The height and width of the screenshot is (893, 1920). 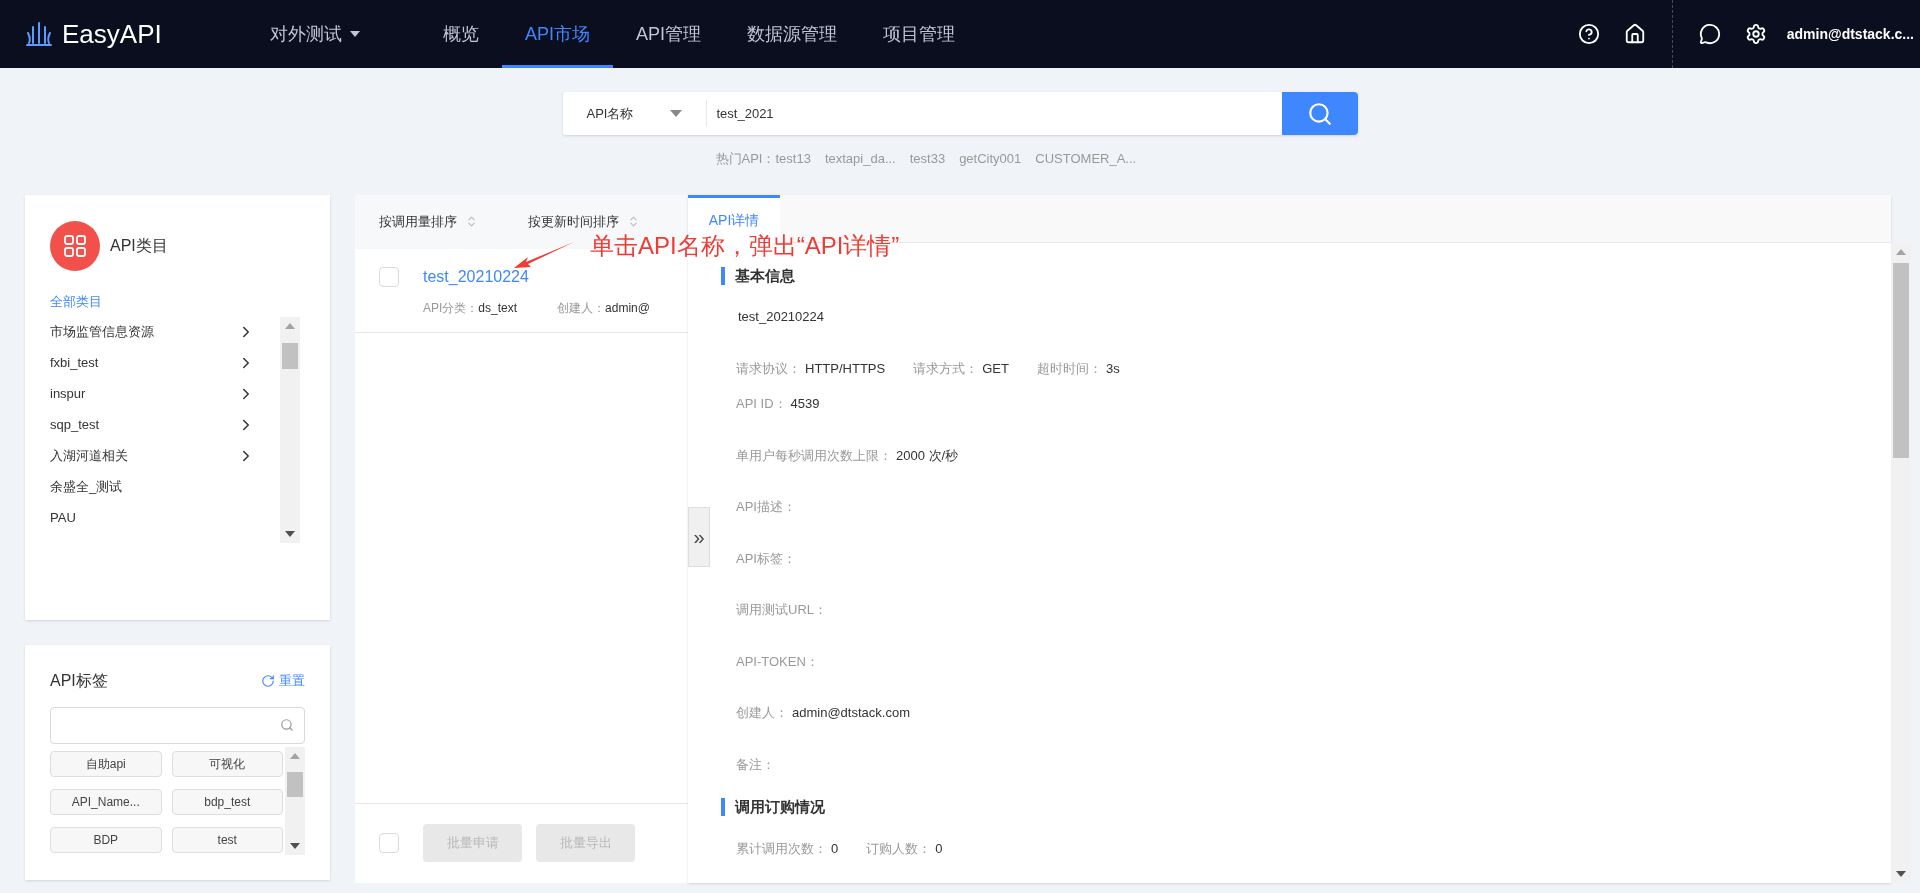 I want to click on category-item: 入湖河道相关, so click(x=152, y=456).